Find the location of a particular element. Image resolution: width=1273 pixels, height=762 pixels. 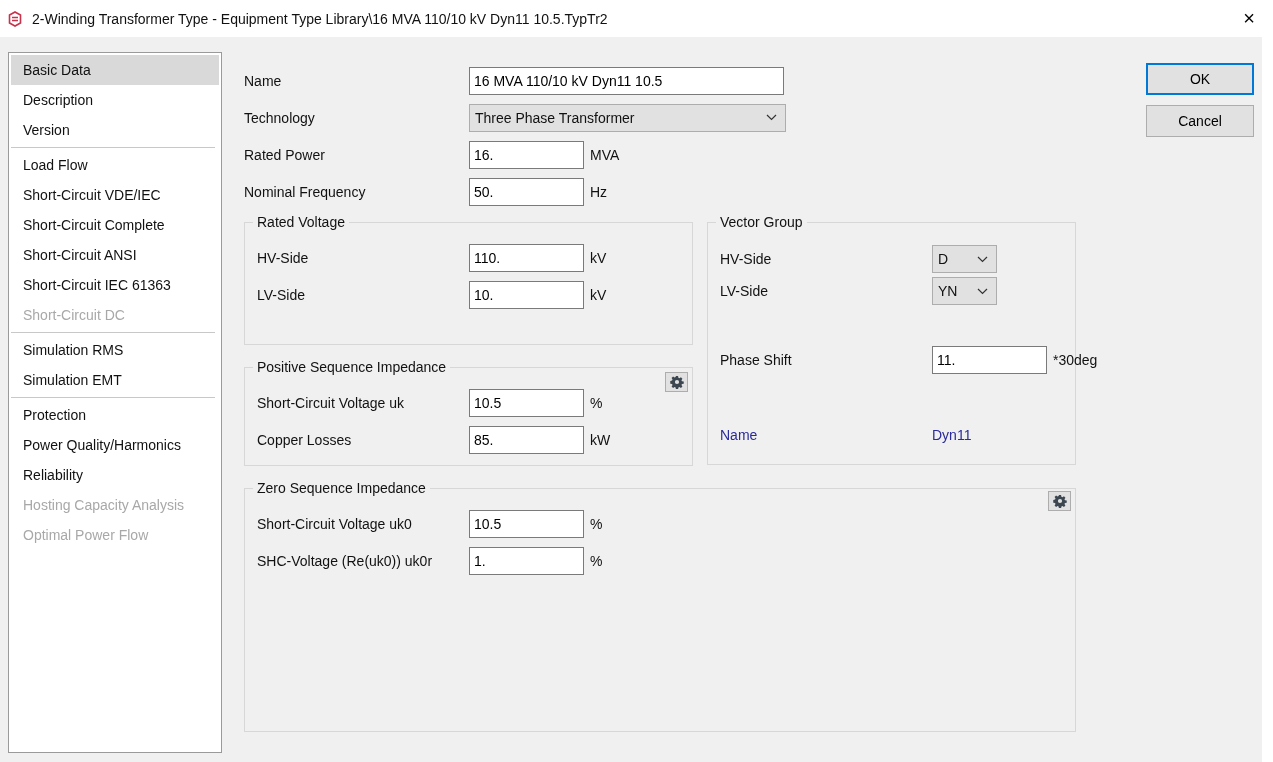

unit-label: MVA is located at coordinates (605, 154).